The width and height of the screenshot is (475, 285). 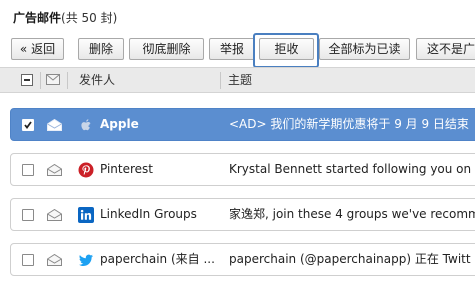 What do you see at coordinates (350, 169) in the screenshot?
I see `mail-subject: Krystal Bennett started following you on` at bounding box center [350, 169].